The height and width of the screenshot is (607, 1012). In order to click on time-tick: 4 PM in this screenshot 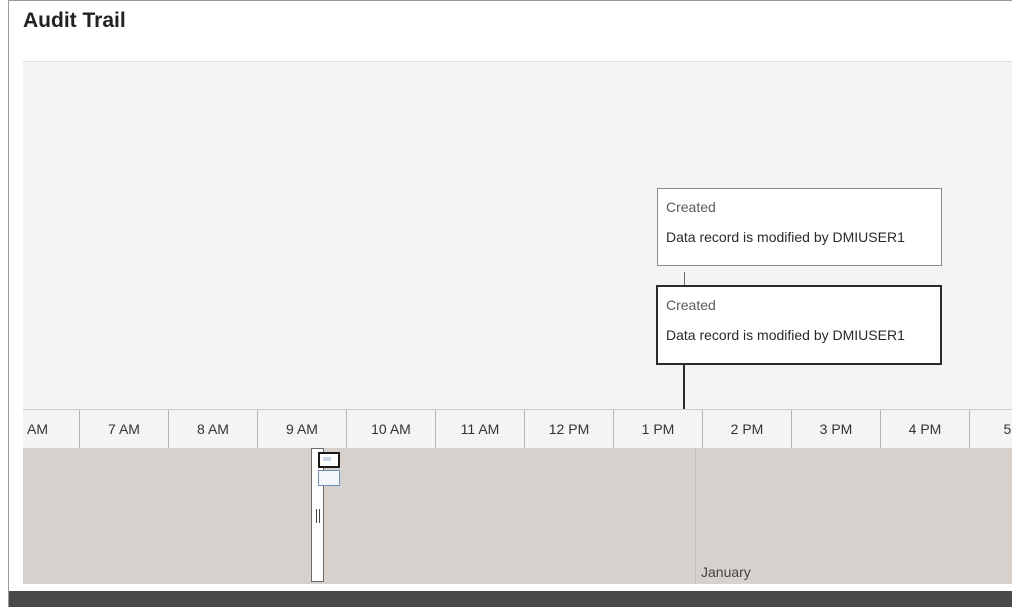, I will do `click(925, 429)`.